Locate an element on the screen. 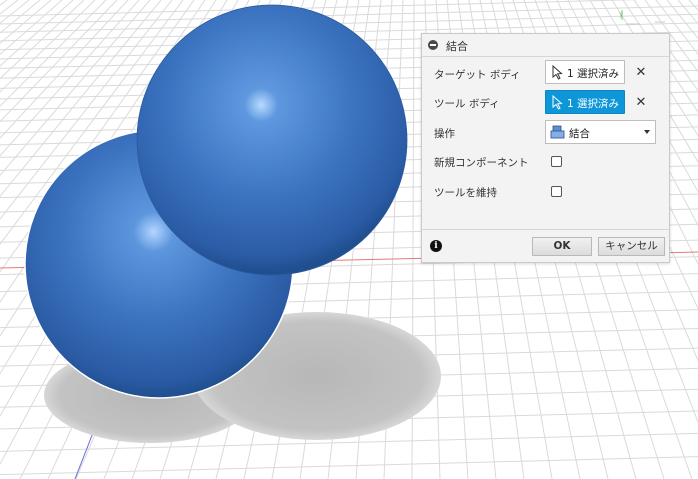 The image size is (698, 479). target-body-value: 1 選択済み is located at coordinates (593, 74).